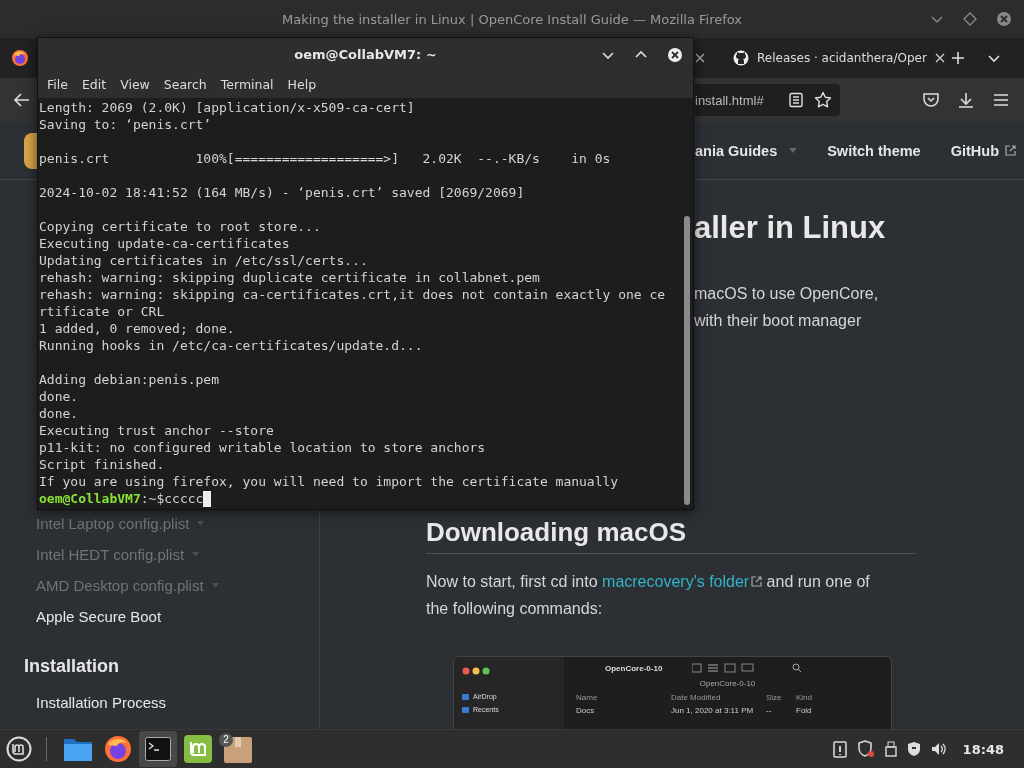  I want to click on column-header: Name, so click(587, 697).